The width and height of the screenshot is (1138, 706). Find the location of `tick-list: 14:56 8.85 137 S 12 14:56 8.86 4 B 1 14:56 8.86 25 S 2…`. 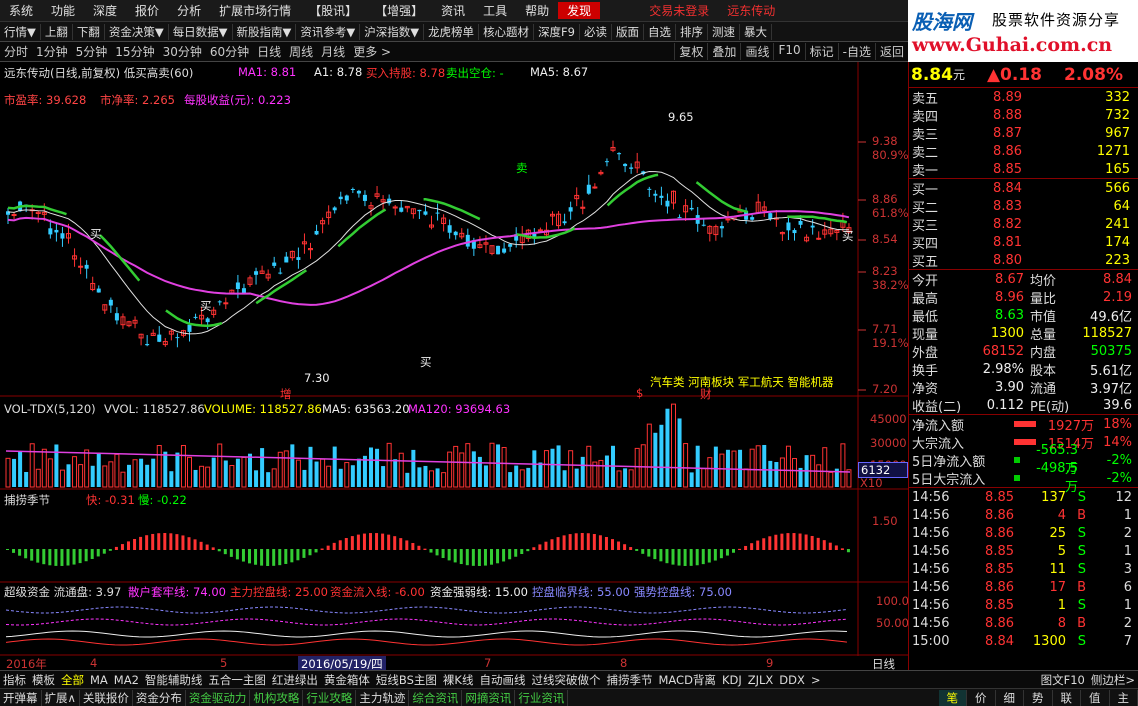

tick-list: 14:56 8.85 137 S 12 14:56 8.86 4 B 1 14:56 8.86 25 S 2… is located at coordinates (1023, 569).